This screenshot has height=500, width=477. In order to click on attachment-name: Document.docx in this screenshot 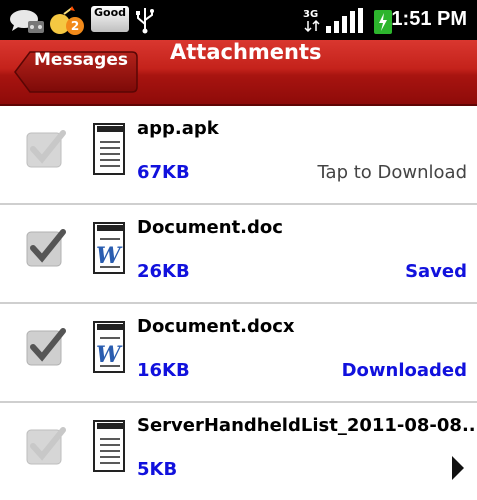, I will do `click(216, 326)`.